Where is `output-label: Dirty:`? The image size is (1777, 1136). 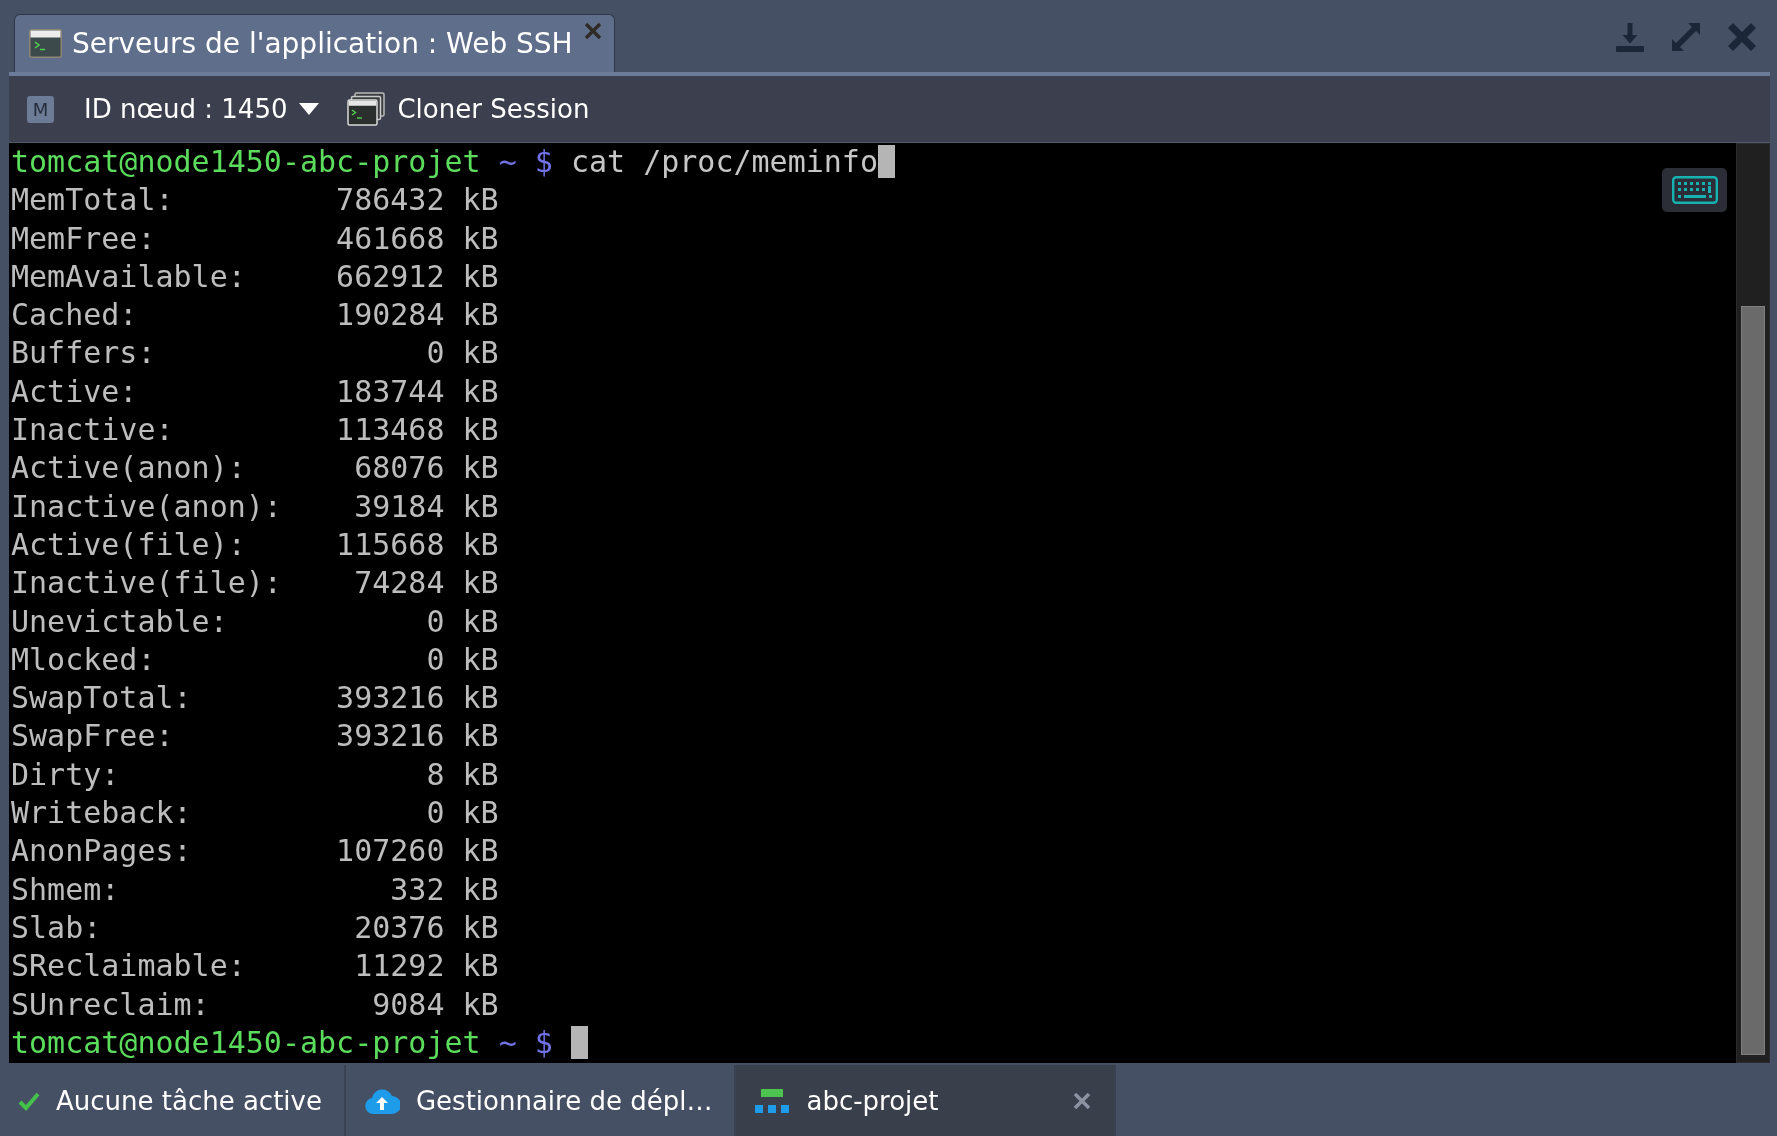
output-label: Dirty: is located at coordinates (65, 774).